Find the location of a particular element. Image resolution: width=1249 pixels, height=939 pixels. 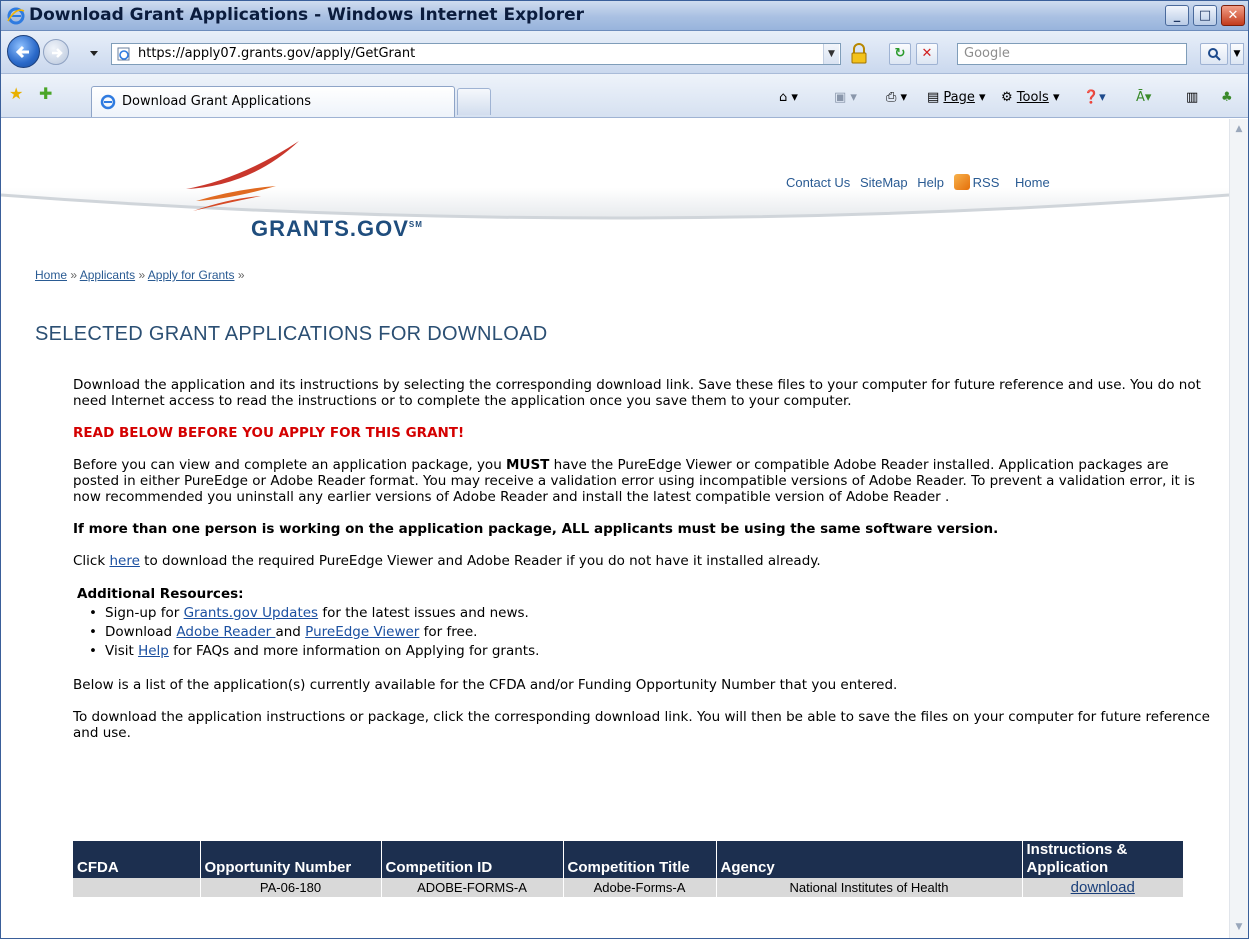

tools-menu: ⚙ Tools ▾ is located at coordinates (1030, 97).